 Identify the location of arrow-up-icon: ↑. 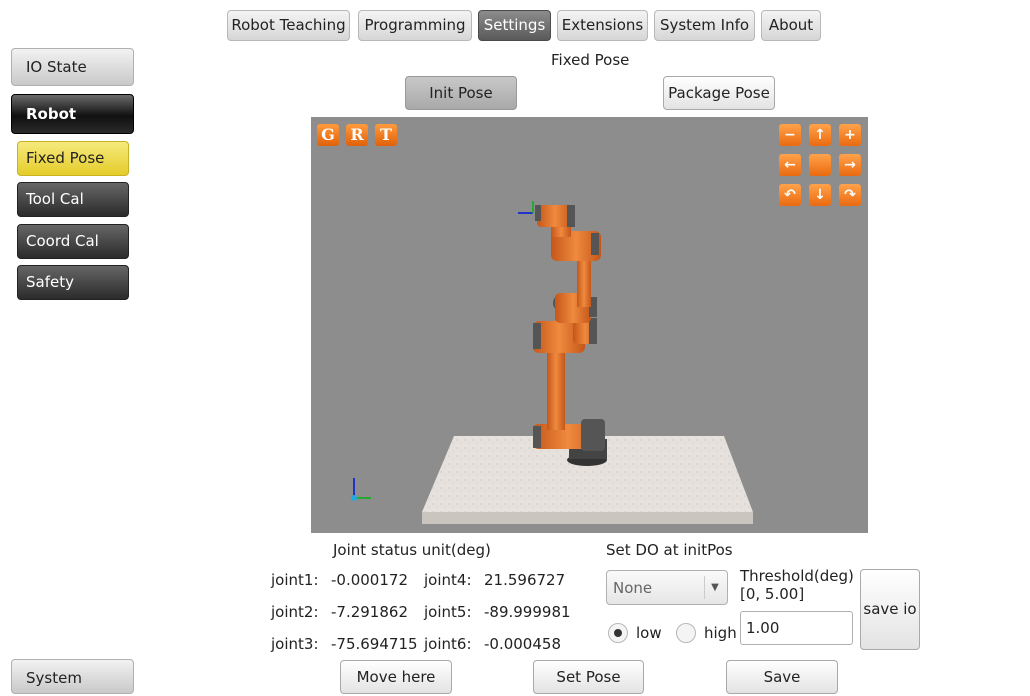
(820, 135).